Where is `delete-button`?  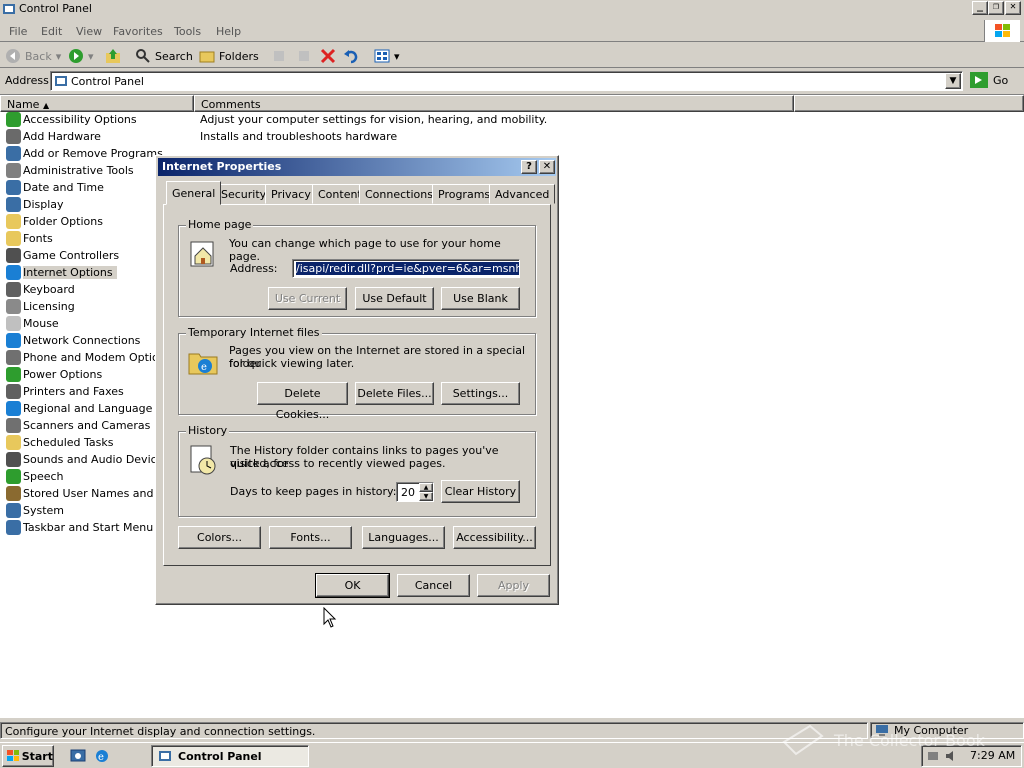
delete-button is located at coordinates (328, 56).